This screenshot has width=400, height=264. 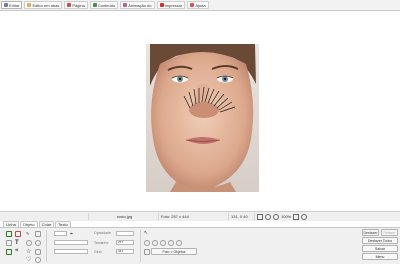 I want to click on tab-animacao: Animação do, so click(x=137, y=5).